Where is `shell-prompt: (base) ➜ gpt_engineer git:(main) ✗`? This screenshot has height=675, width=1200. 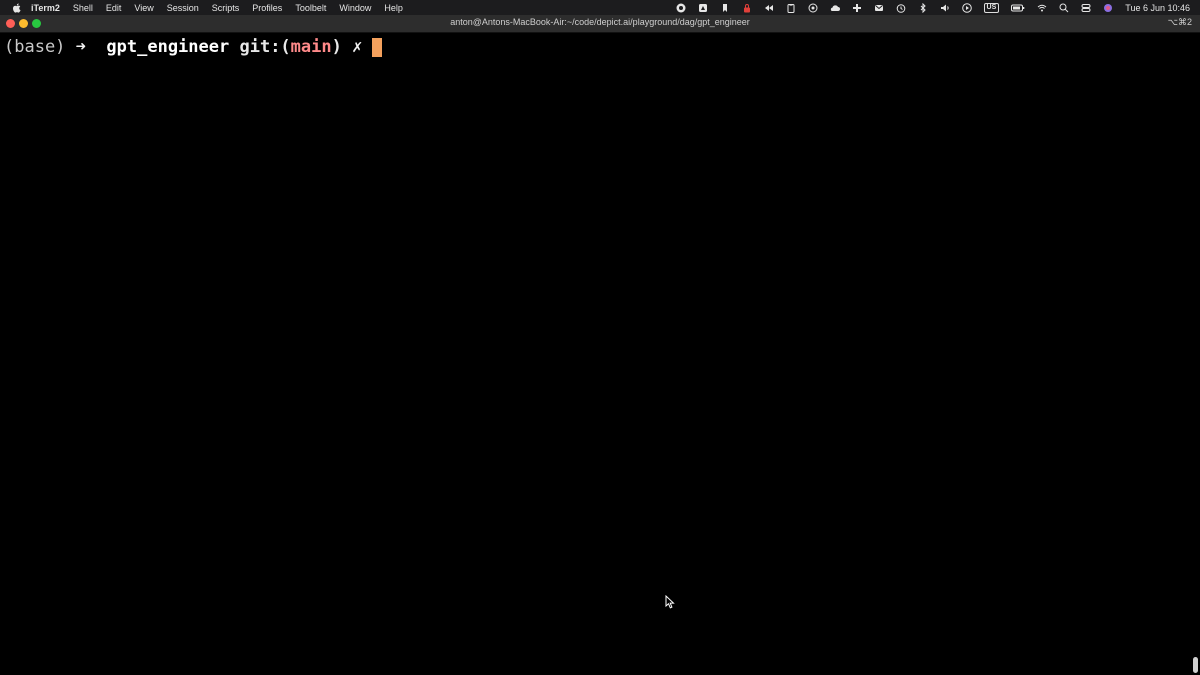 shell-prompt: (base) ➜ gpt_engineer git:(main) ✗ is located at coordinates (193, 47).